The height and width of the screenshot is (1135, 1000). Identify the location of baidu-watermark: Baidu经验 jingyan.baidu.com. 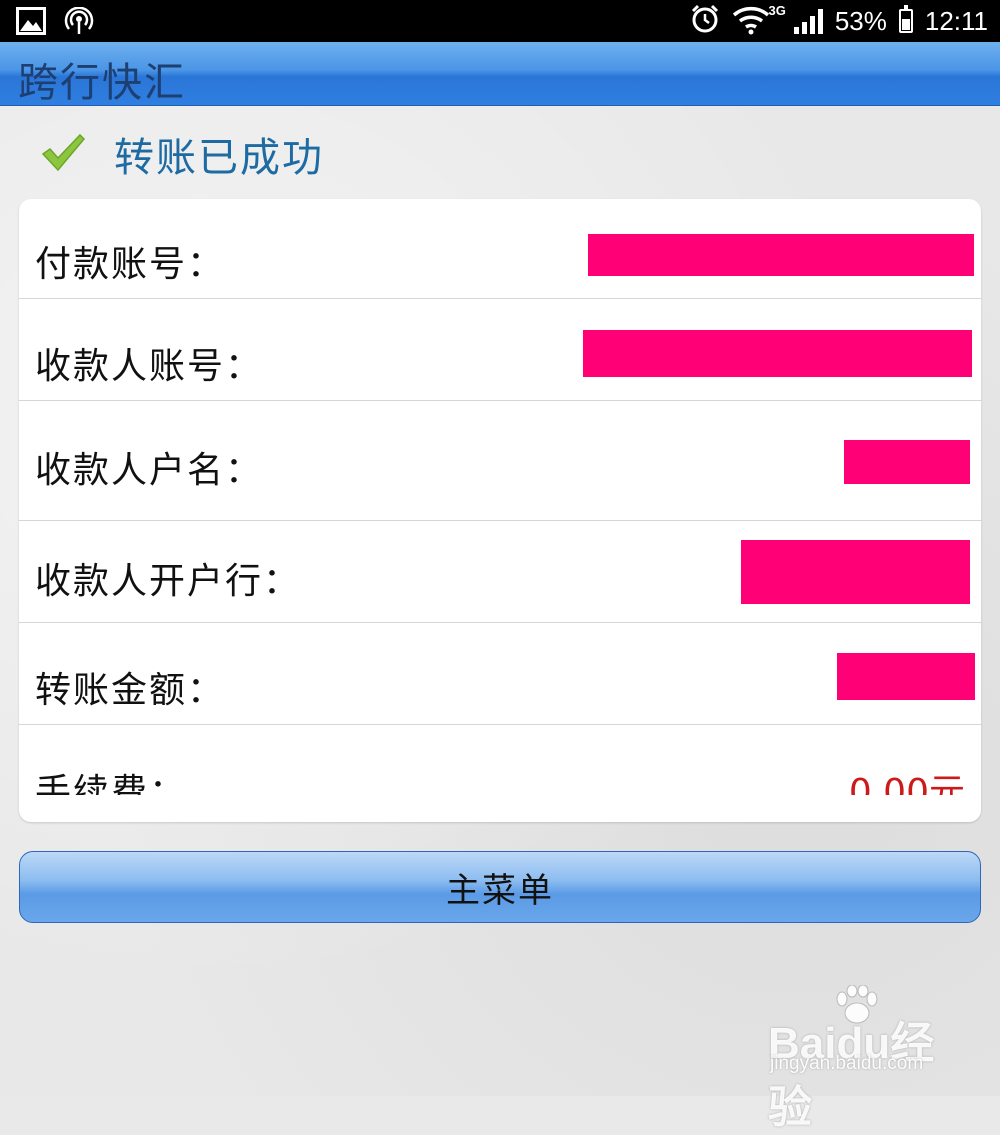
(868, 1058).